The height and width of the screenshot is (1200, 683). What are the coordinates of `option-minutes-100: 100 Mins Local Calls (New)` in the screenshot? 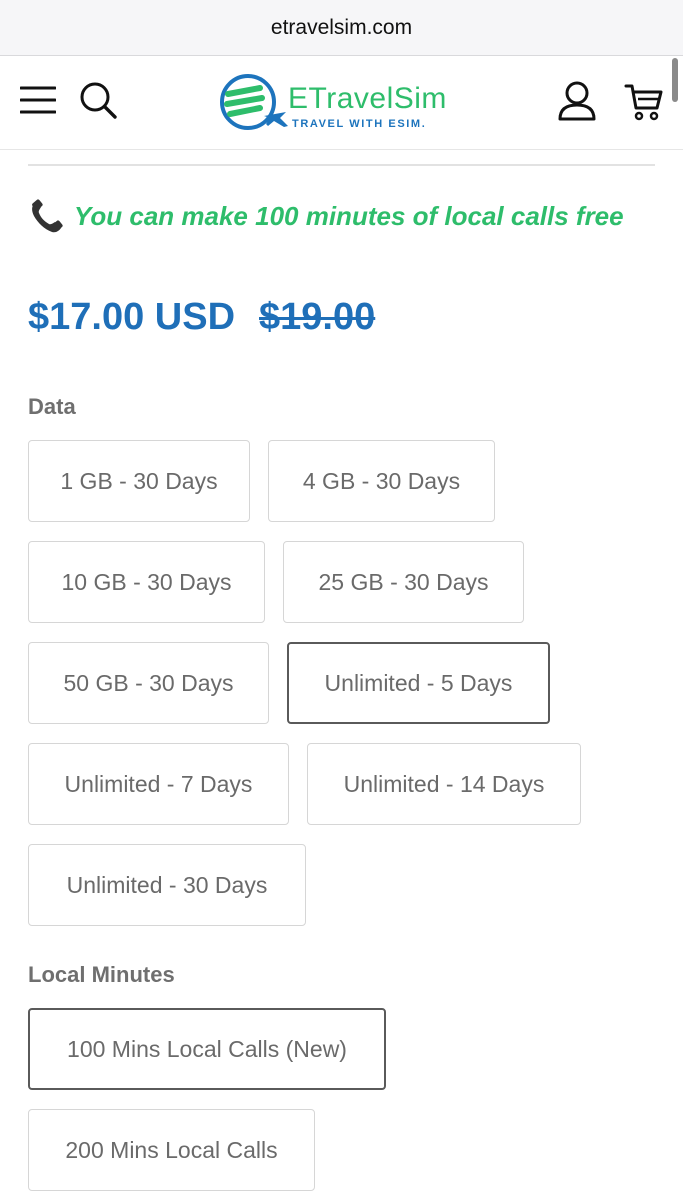 It's located at (207, 1049).